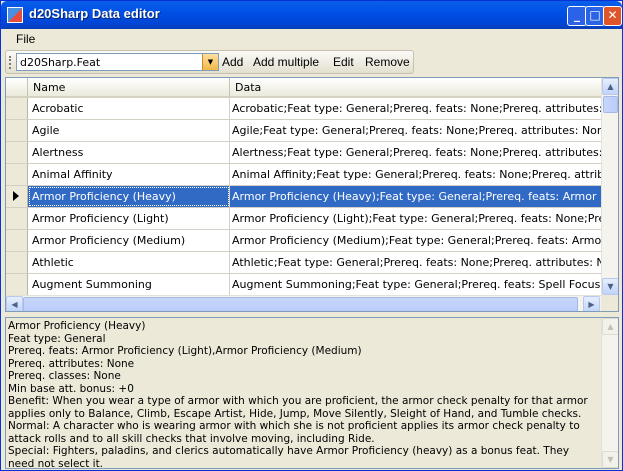 The width and height of the screenshot is (623, 471). I want to click on maximize-icon: □, so click(595, 15).